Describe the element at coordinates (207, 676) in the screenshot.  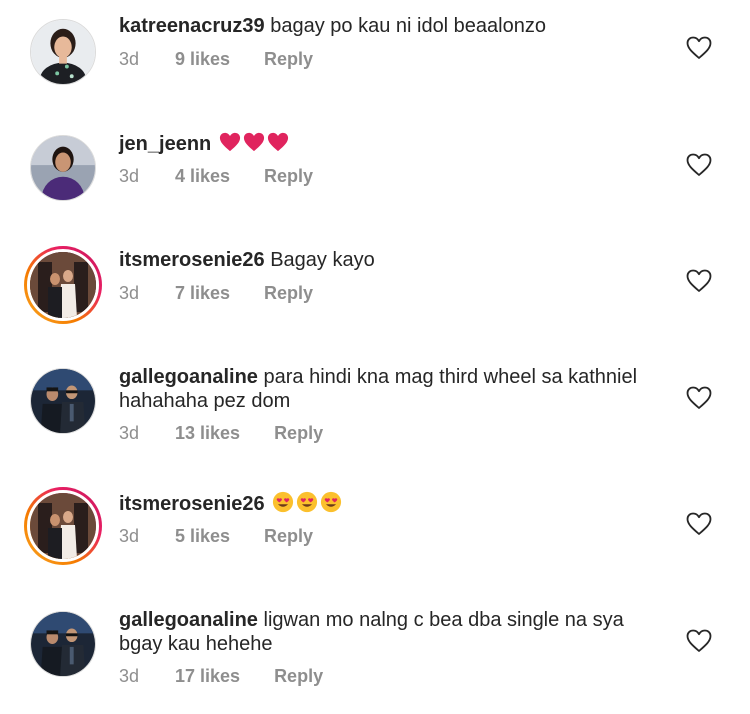
I see `comment-likes: 17 likes` at that location.